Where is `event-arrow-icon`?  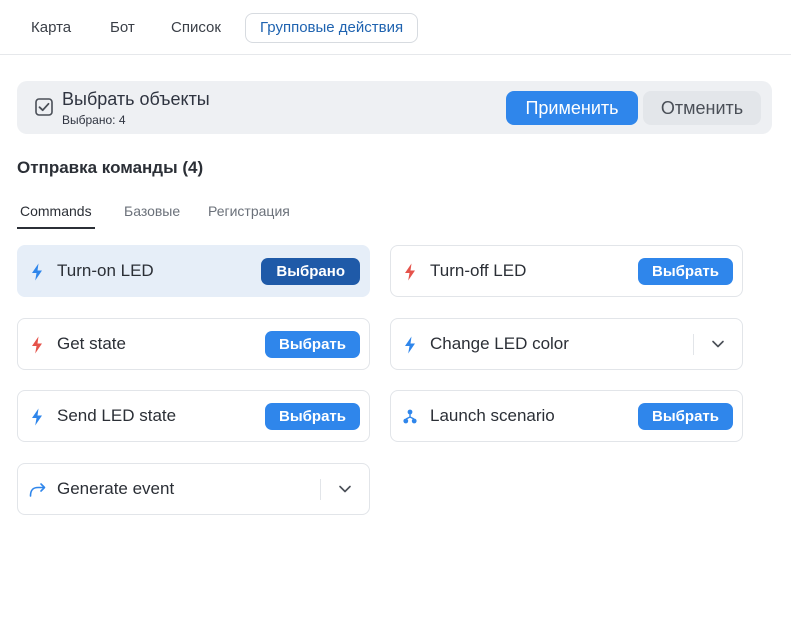 event-arrow-icon is located at coordinates (37, 490).